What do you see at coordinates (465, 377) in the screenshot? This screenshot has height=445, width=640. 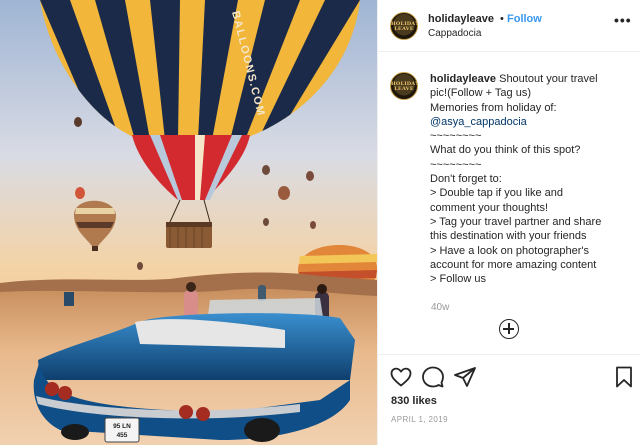 I see `send-icon` at bounding box center [465, 377].